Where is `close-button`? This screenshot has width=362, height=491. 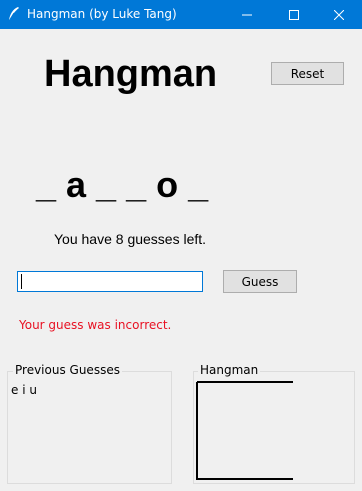 close-button is located at coordinates (339, 14).